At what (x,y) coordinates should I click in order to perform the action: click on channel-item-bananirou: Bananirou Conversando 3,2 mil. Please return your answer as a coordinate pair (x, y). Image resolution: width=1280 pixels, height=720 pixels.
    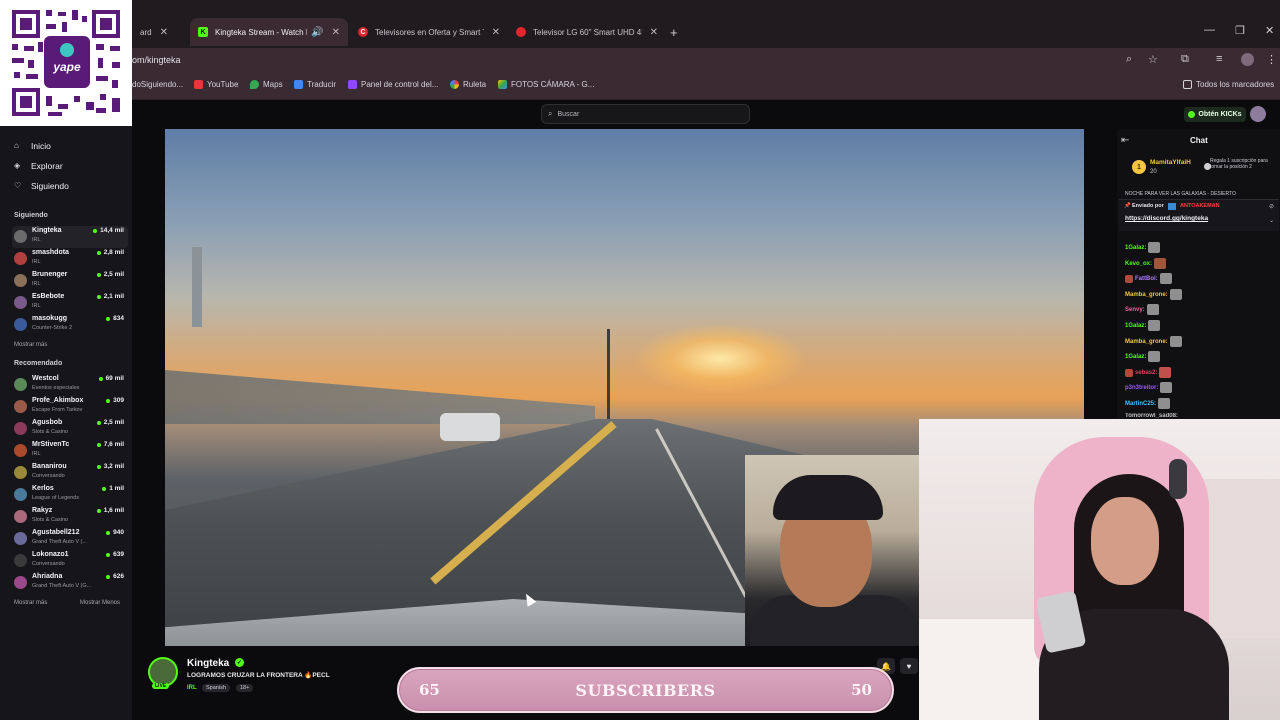
    Looking at the image, I should click on (70, 473).